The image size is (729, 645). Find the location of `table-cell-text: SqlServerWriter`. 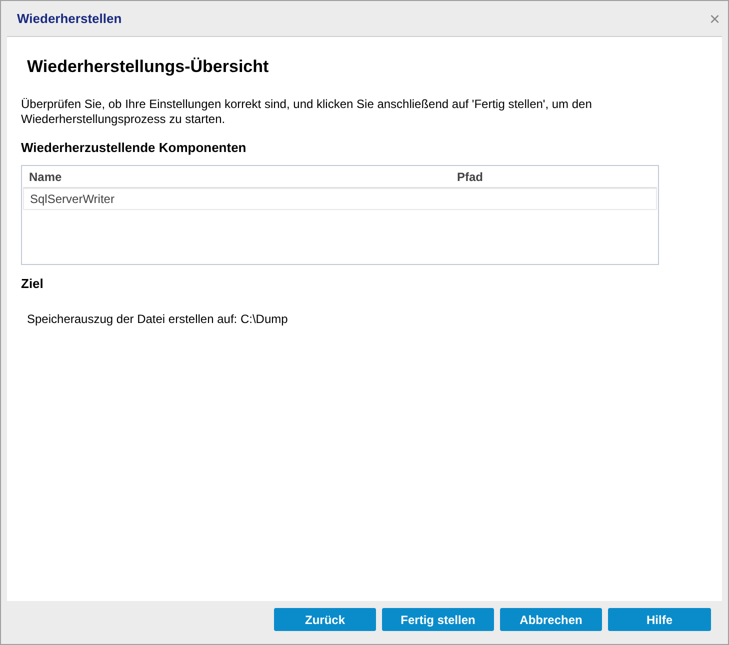

table-cell-text: SqlServerWriter is located at coordinates (72, 199).